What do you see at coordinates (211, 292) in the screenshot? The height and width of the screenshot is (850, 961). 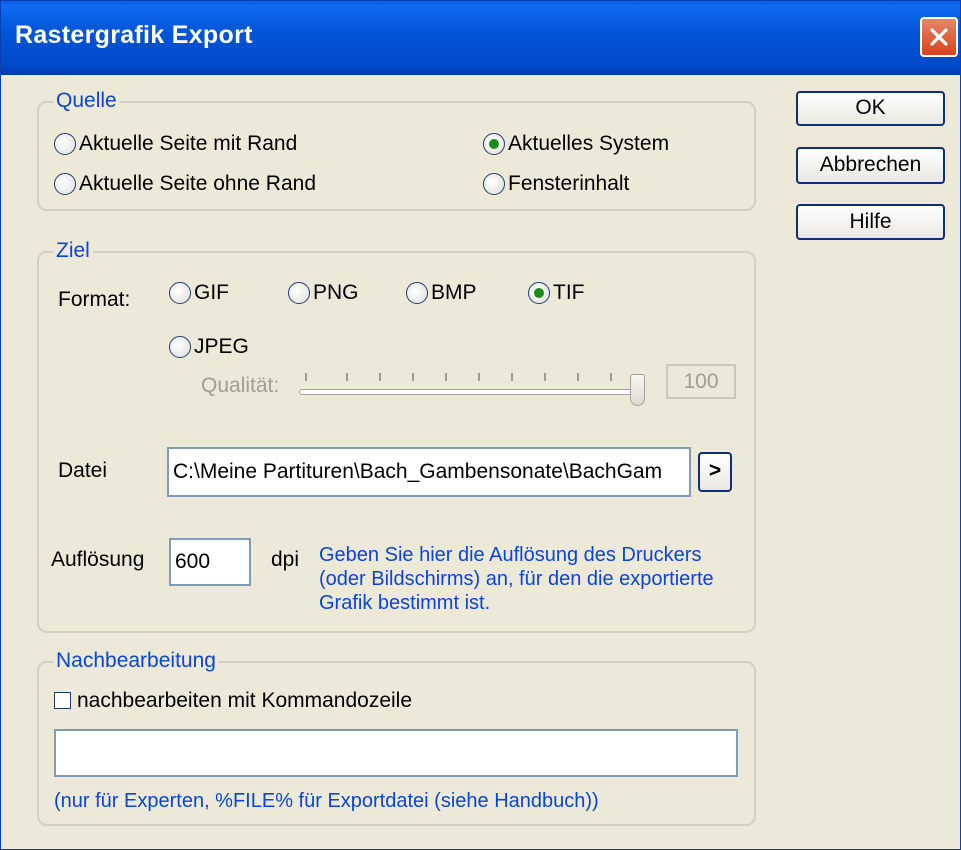 I see `radio-label: GIF` at bounding box center [211, 292].